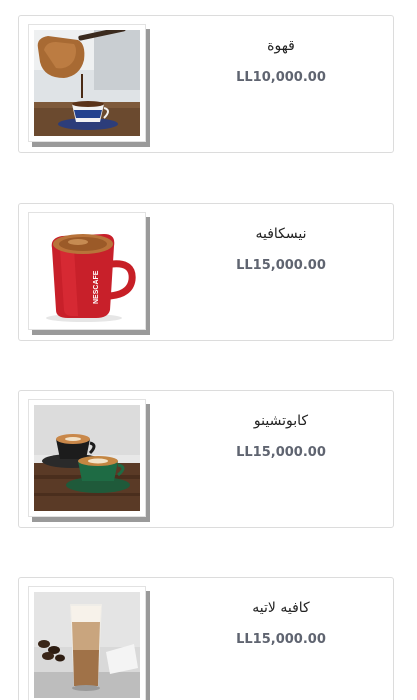 This screenshot has height=700, width=417. I want to click on latte-glass-icon, so click(87, 645).